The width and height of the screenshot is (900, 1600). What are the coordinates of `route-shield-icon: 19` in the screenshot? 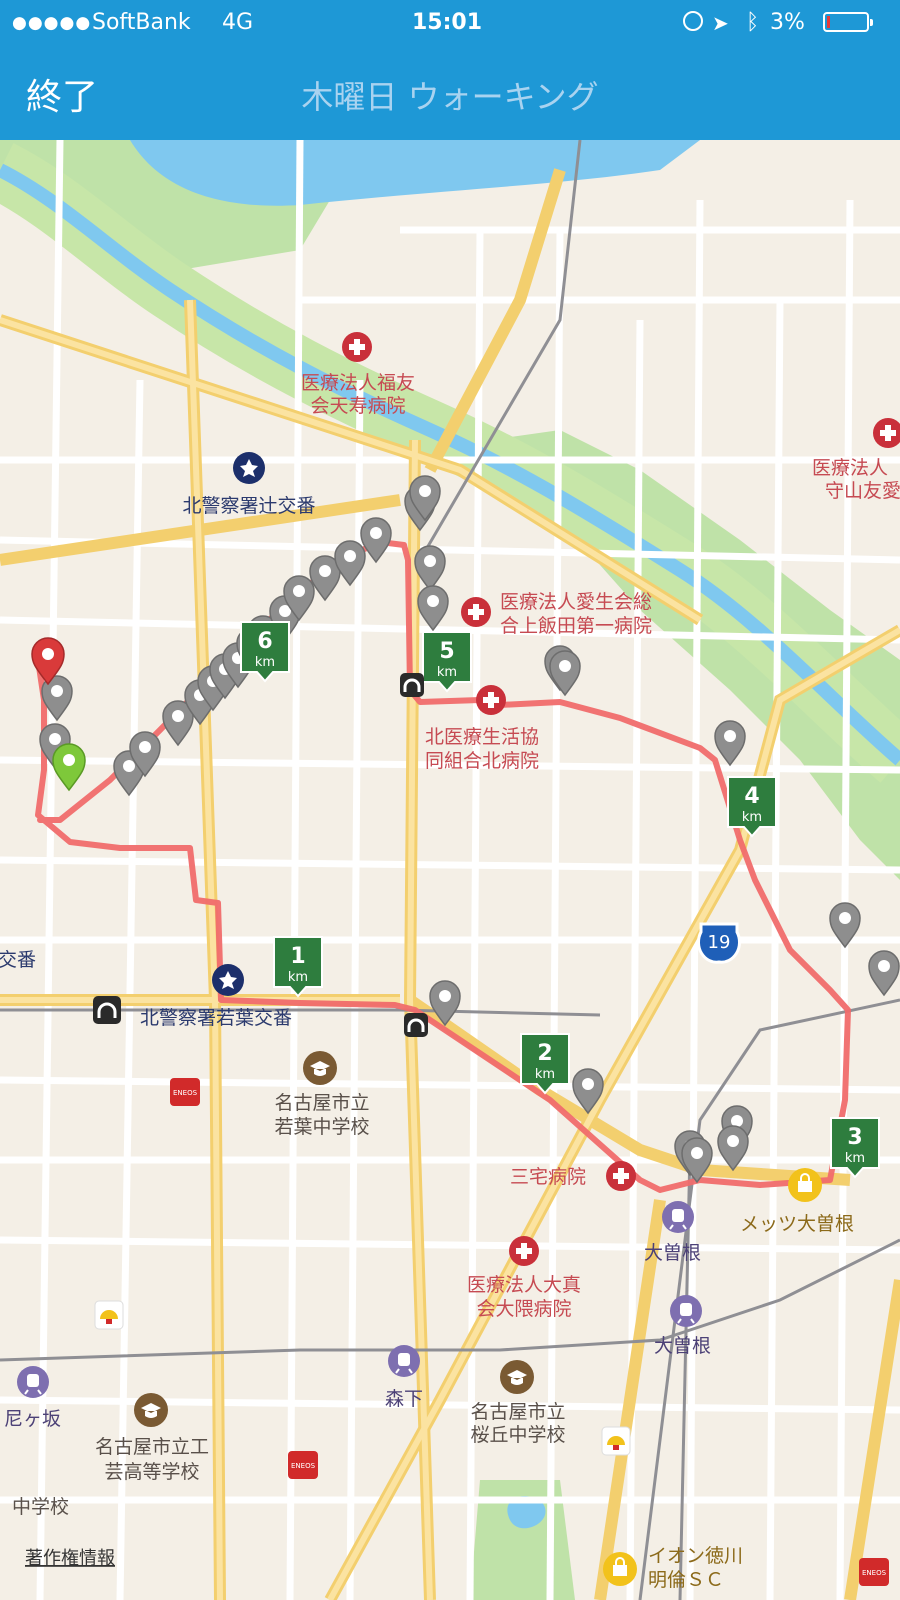 It's located at (719, 943).